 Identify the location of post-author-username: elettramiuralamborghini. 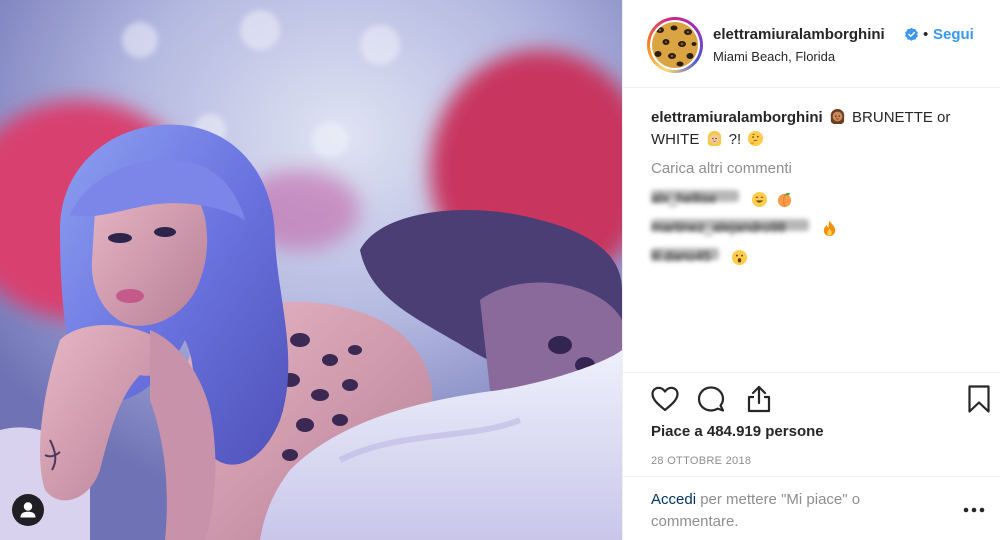
(799, 34).